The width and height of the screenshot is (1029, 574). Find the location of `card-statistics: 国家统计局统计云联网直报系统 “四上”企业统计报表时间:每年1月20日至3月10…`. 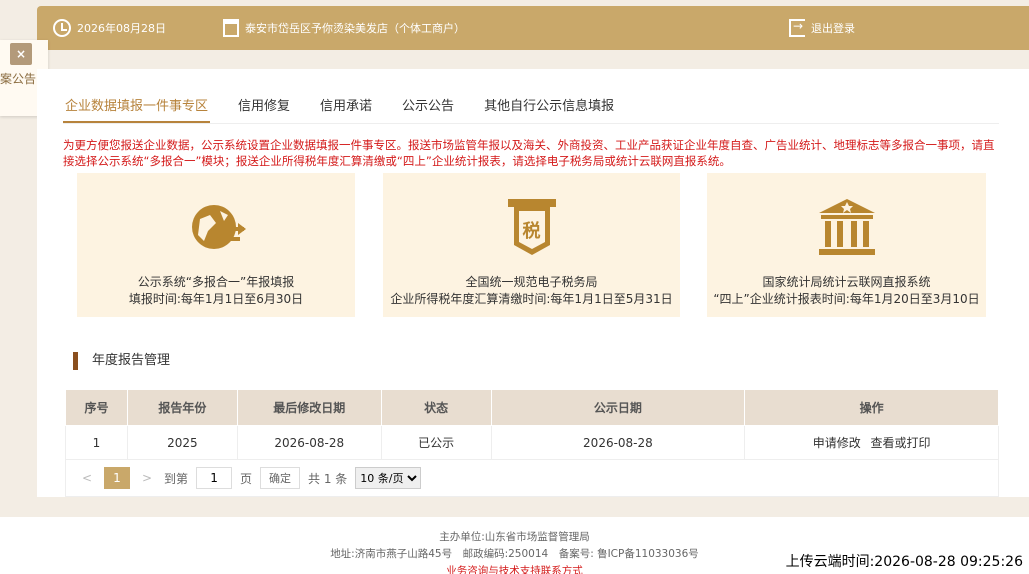

card-statistics: 国家统计局统计云联网直报系统 “四上”企业统计报表时间:每年1月20日至3月10… is located at coordinates (846, 245).